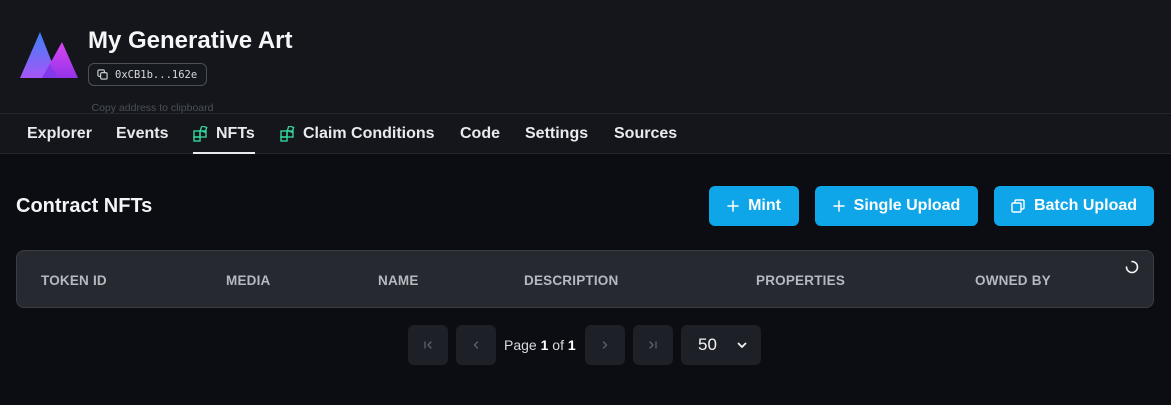  I want to click on tab-label: Settings, so click(557, 133).